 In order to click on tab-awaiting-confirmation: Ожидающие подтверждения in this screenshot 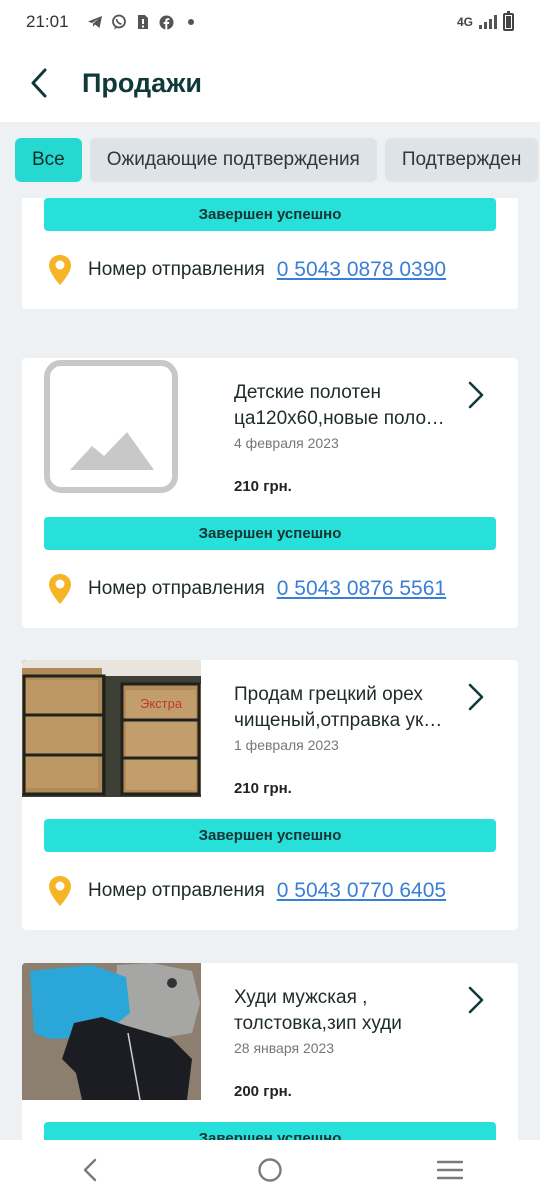, I will do `click(233, 160)`.